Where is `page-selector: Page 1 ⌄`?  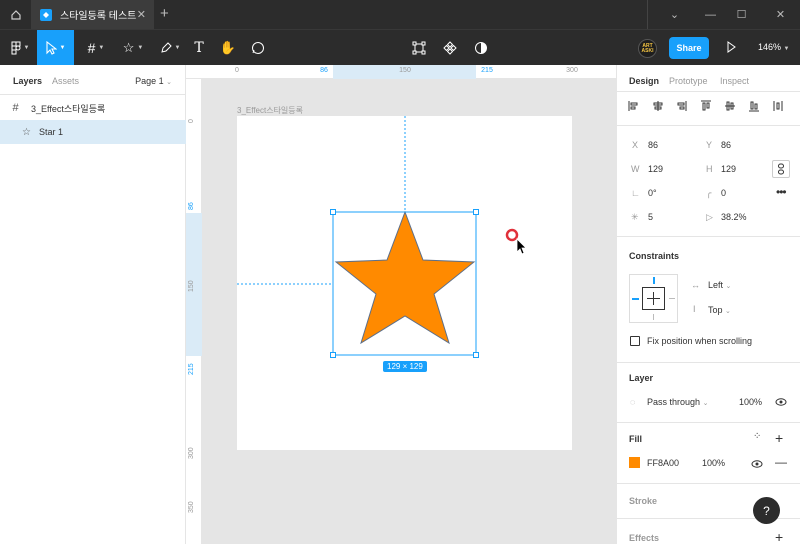 page-selector: Page 1 ⌄ is located at coordinates (153, 81).